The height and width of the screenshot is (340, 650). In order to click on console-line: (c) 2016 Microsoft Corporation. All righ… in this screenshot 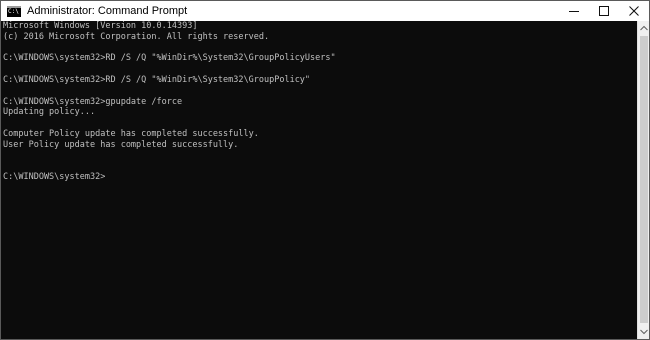, I will do `click(136, 36)`.